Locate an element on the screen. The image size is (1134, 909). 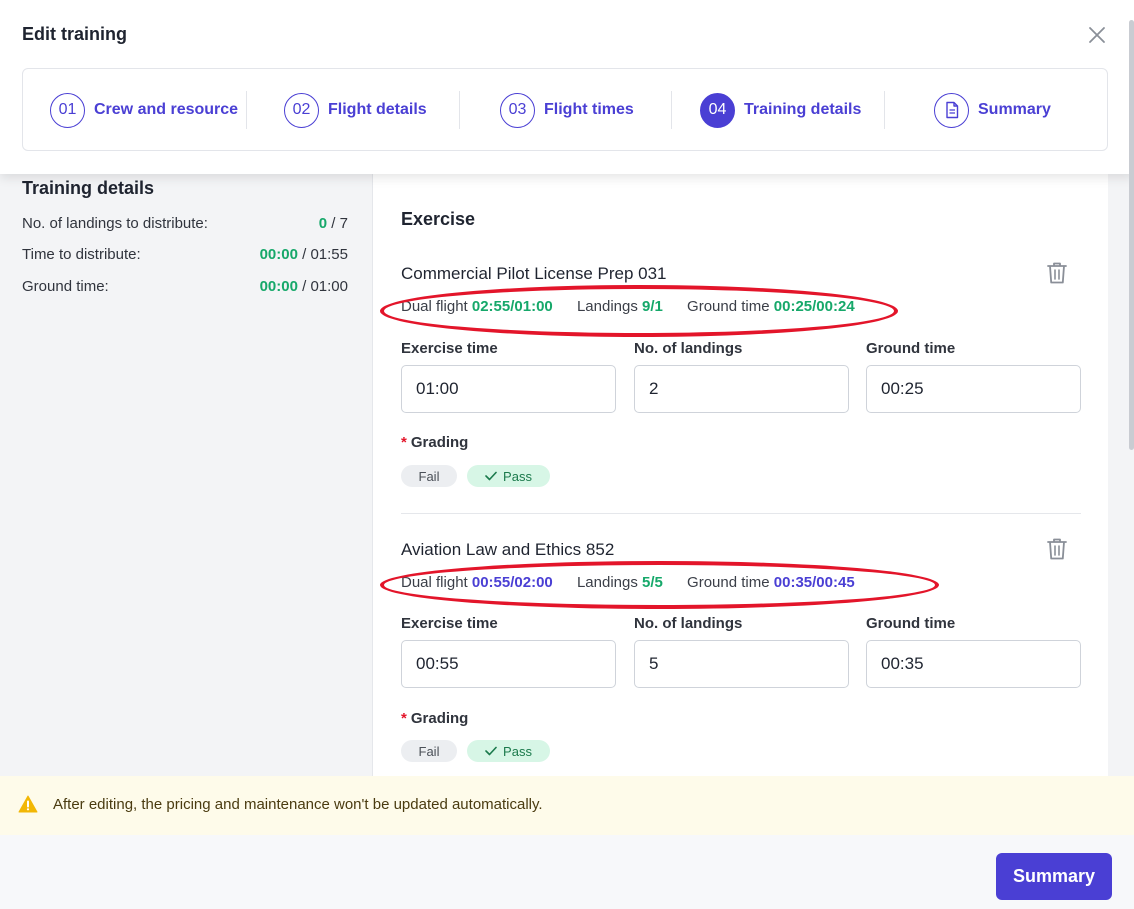
step-crew-and-resource: 01 Crew and resource is located at coordinates (144, 110).